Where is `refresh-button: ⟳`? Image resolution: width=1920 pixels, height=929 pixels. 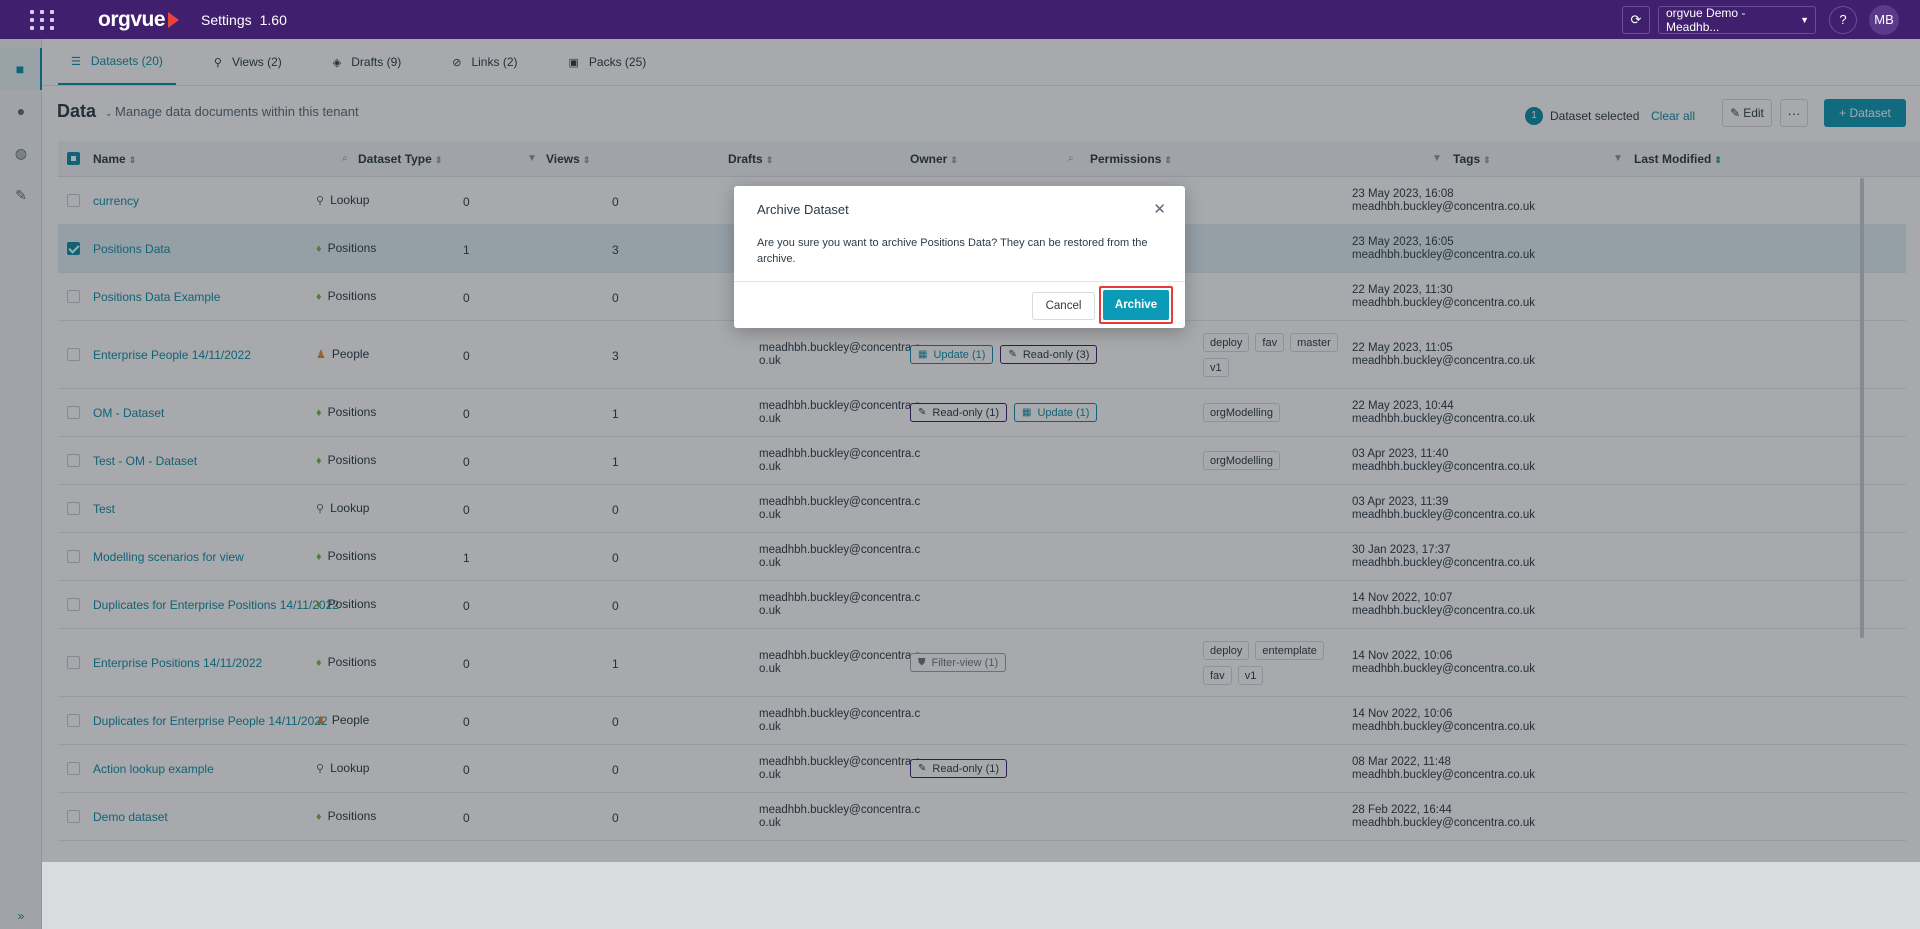 refresh-button: ⟳ is located at coordinates (1636, 19).